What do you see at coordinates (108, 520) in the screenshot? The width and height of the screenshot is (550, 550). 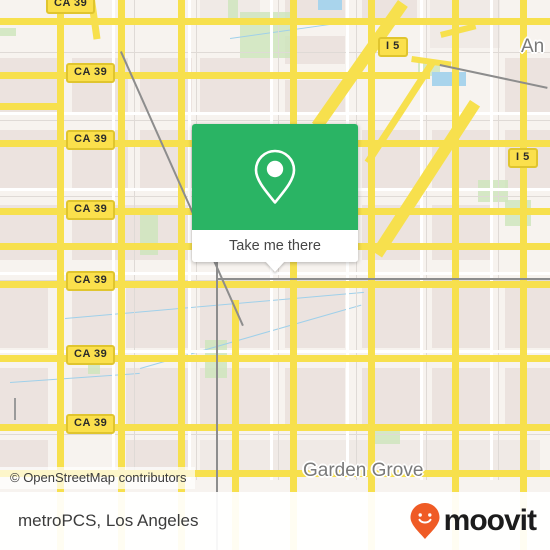 I see `place-title: metroPCS, Los Angeles` at bounding box center [108, 520].